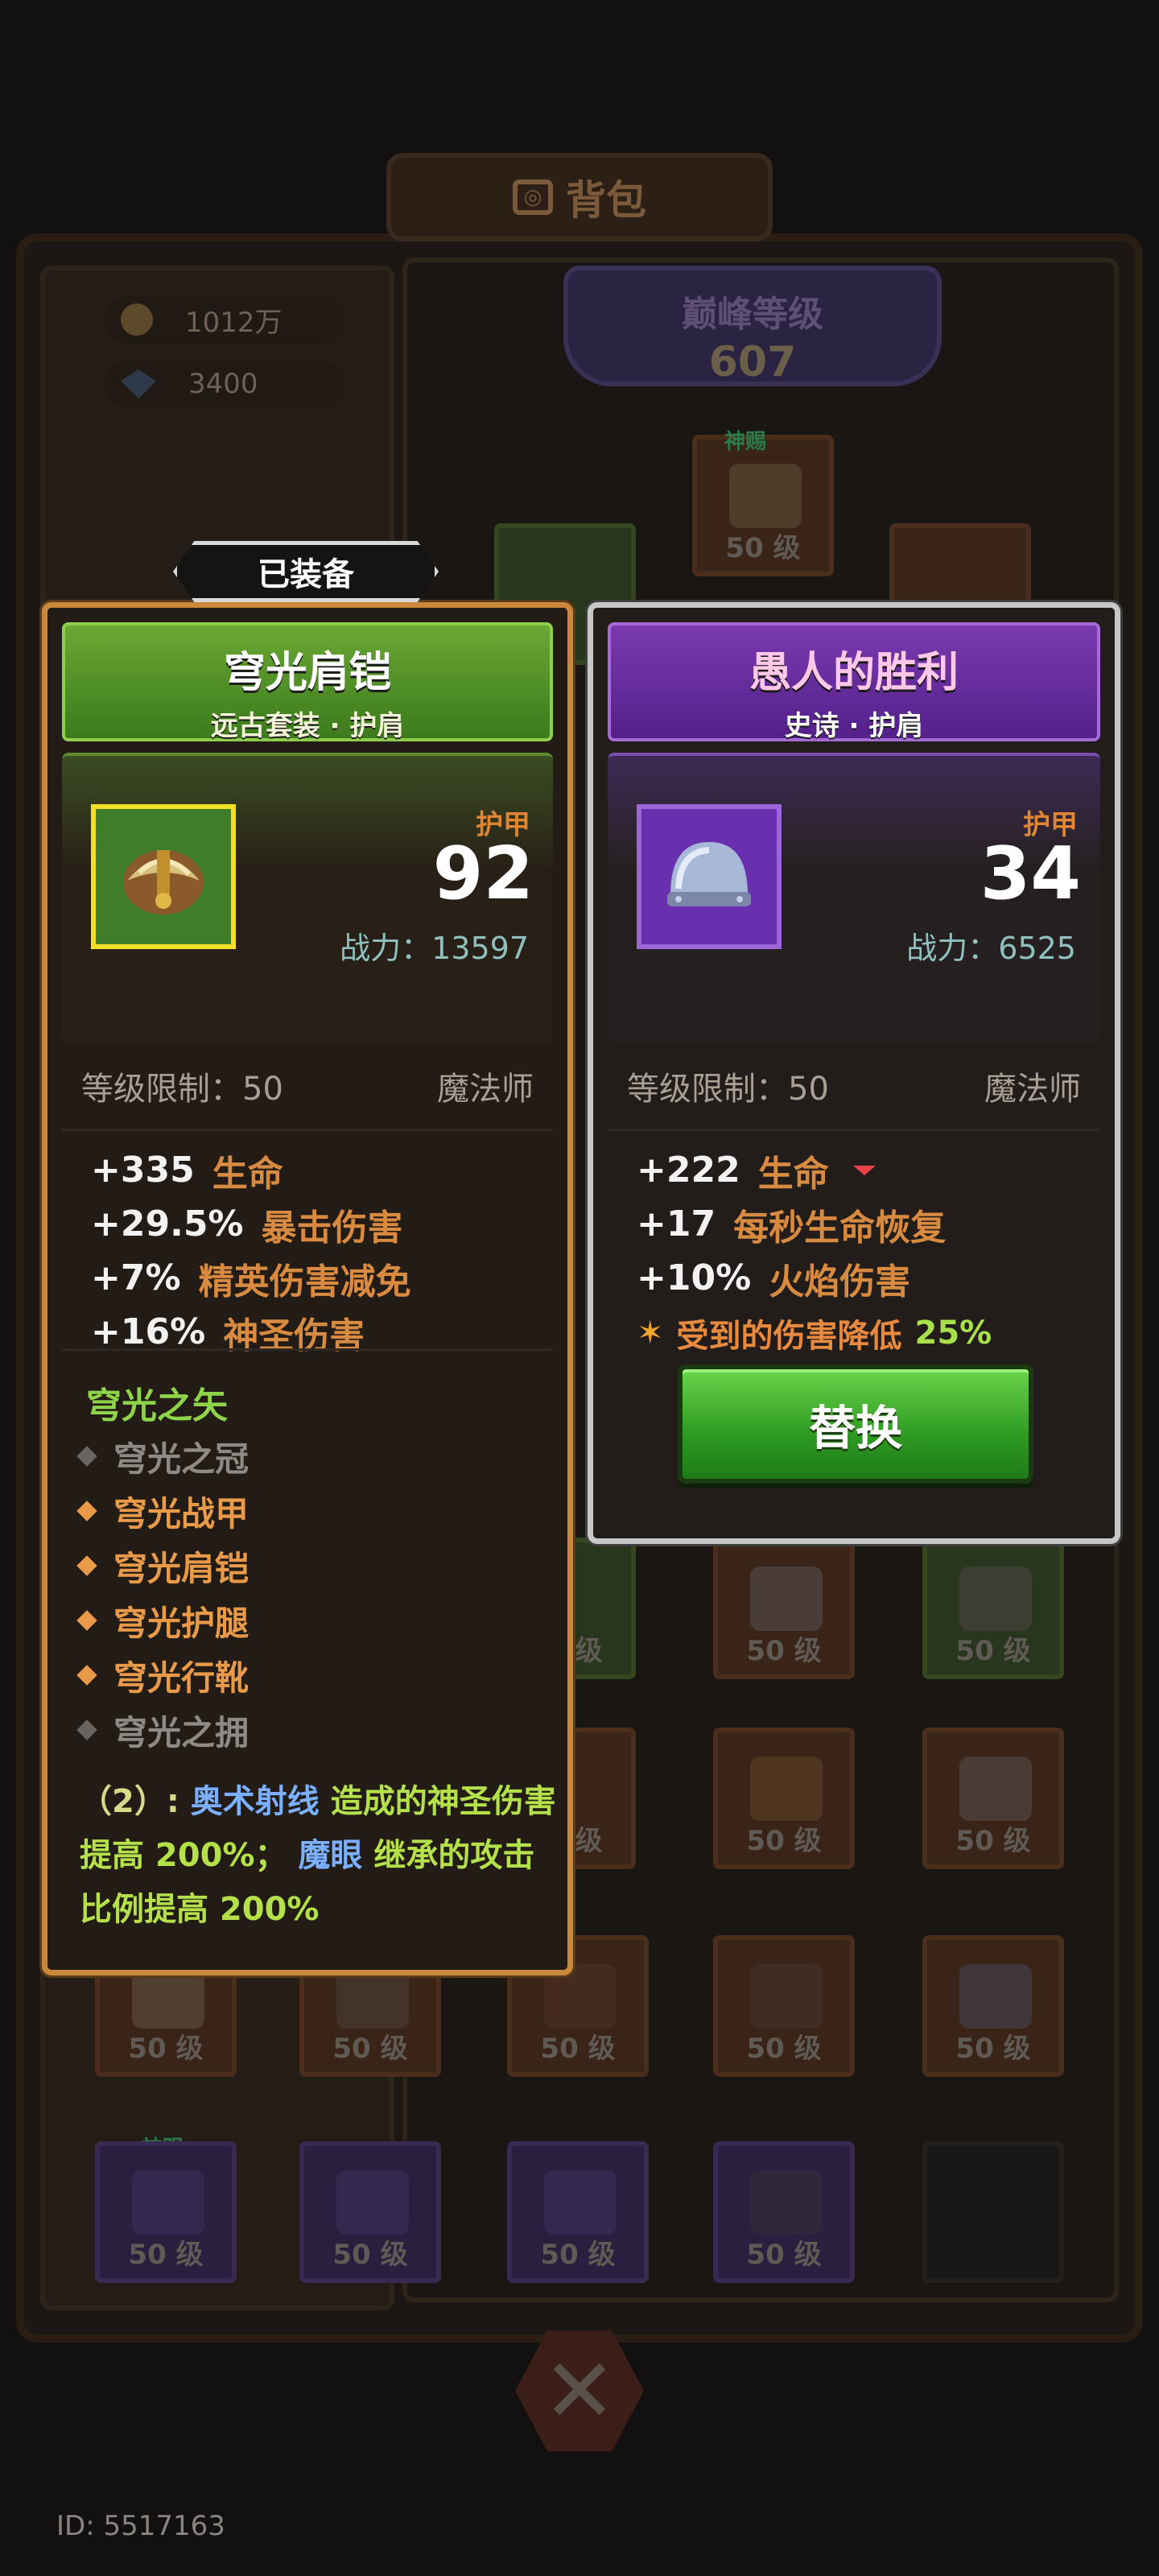  What do you see at coordinates (765, 496) in the screenshot?
I see `crown-icon` at bounding box center [765, 496].